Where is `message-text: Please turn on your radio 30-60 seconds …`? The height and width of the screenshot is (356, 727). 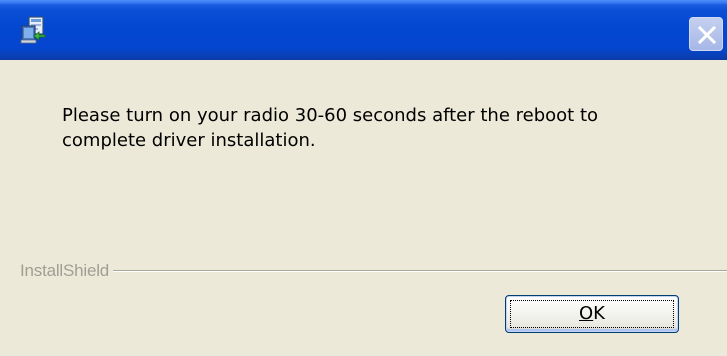 message-text: Please turn on your radio 30-60 seconds … is located at coordinates (372, 128).